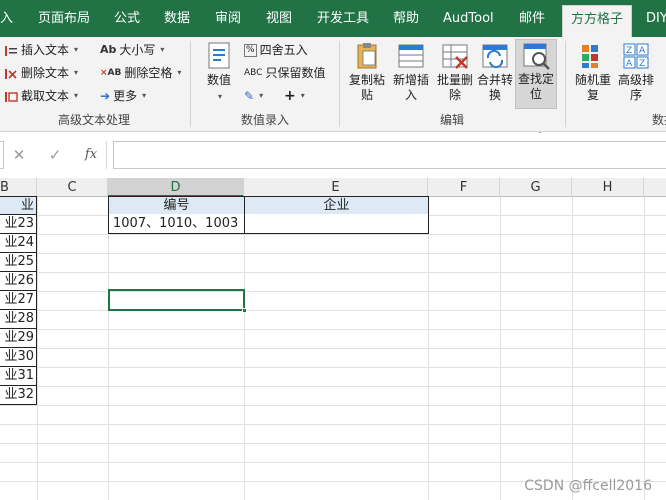  I want to click on column-header-i, so click(655, 187).